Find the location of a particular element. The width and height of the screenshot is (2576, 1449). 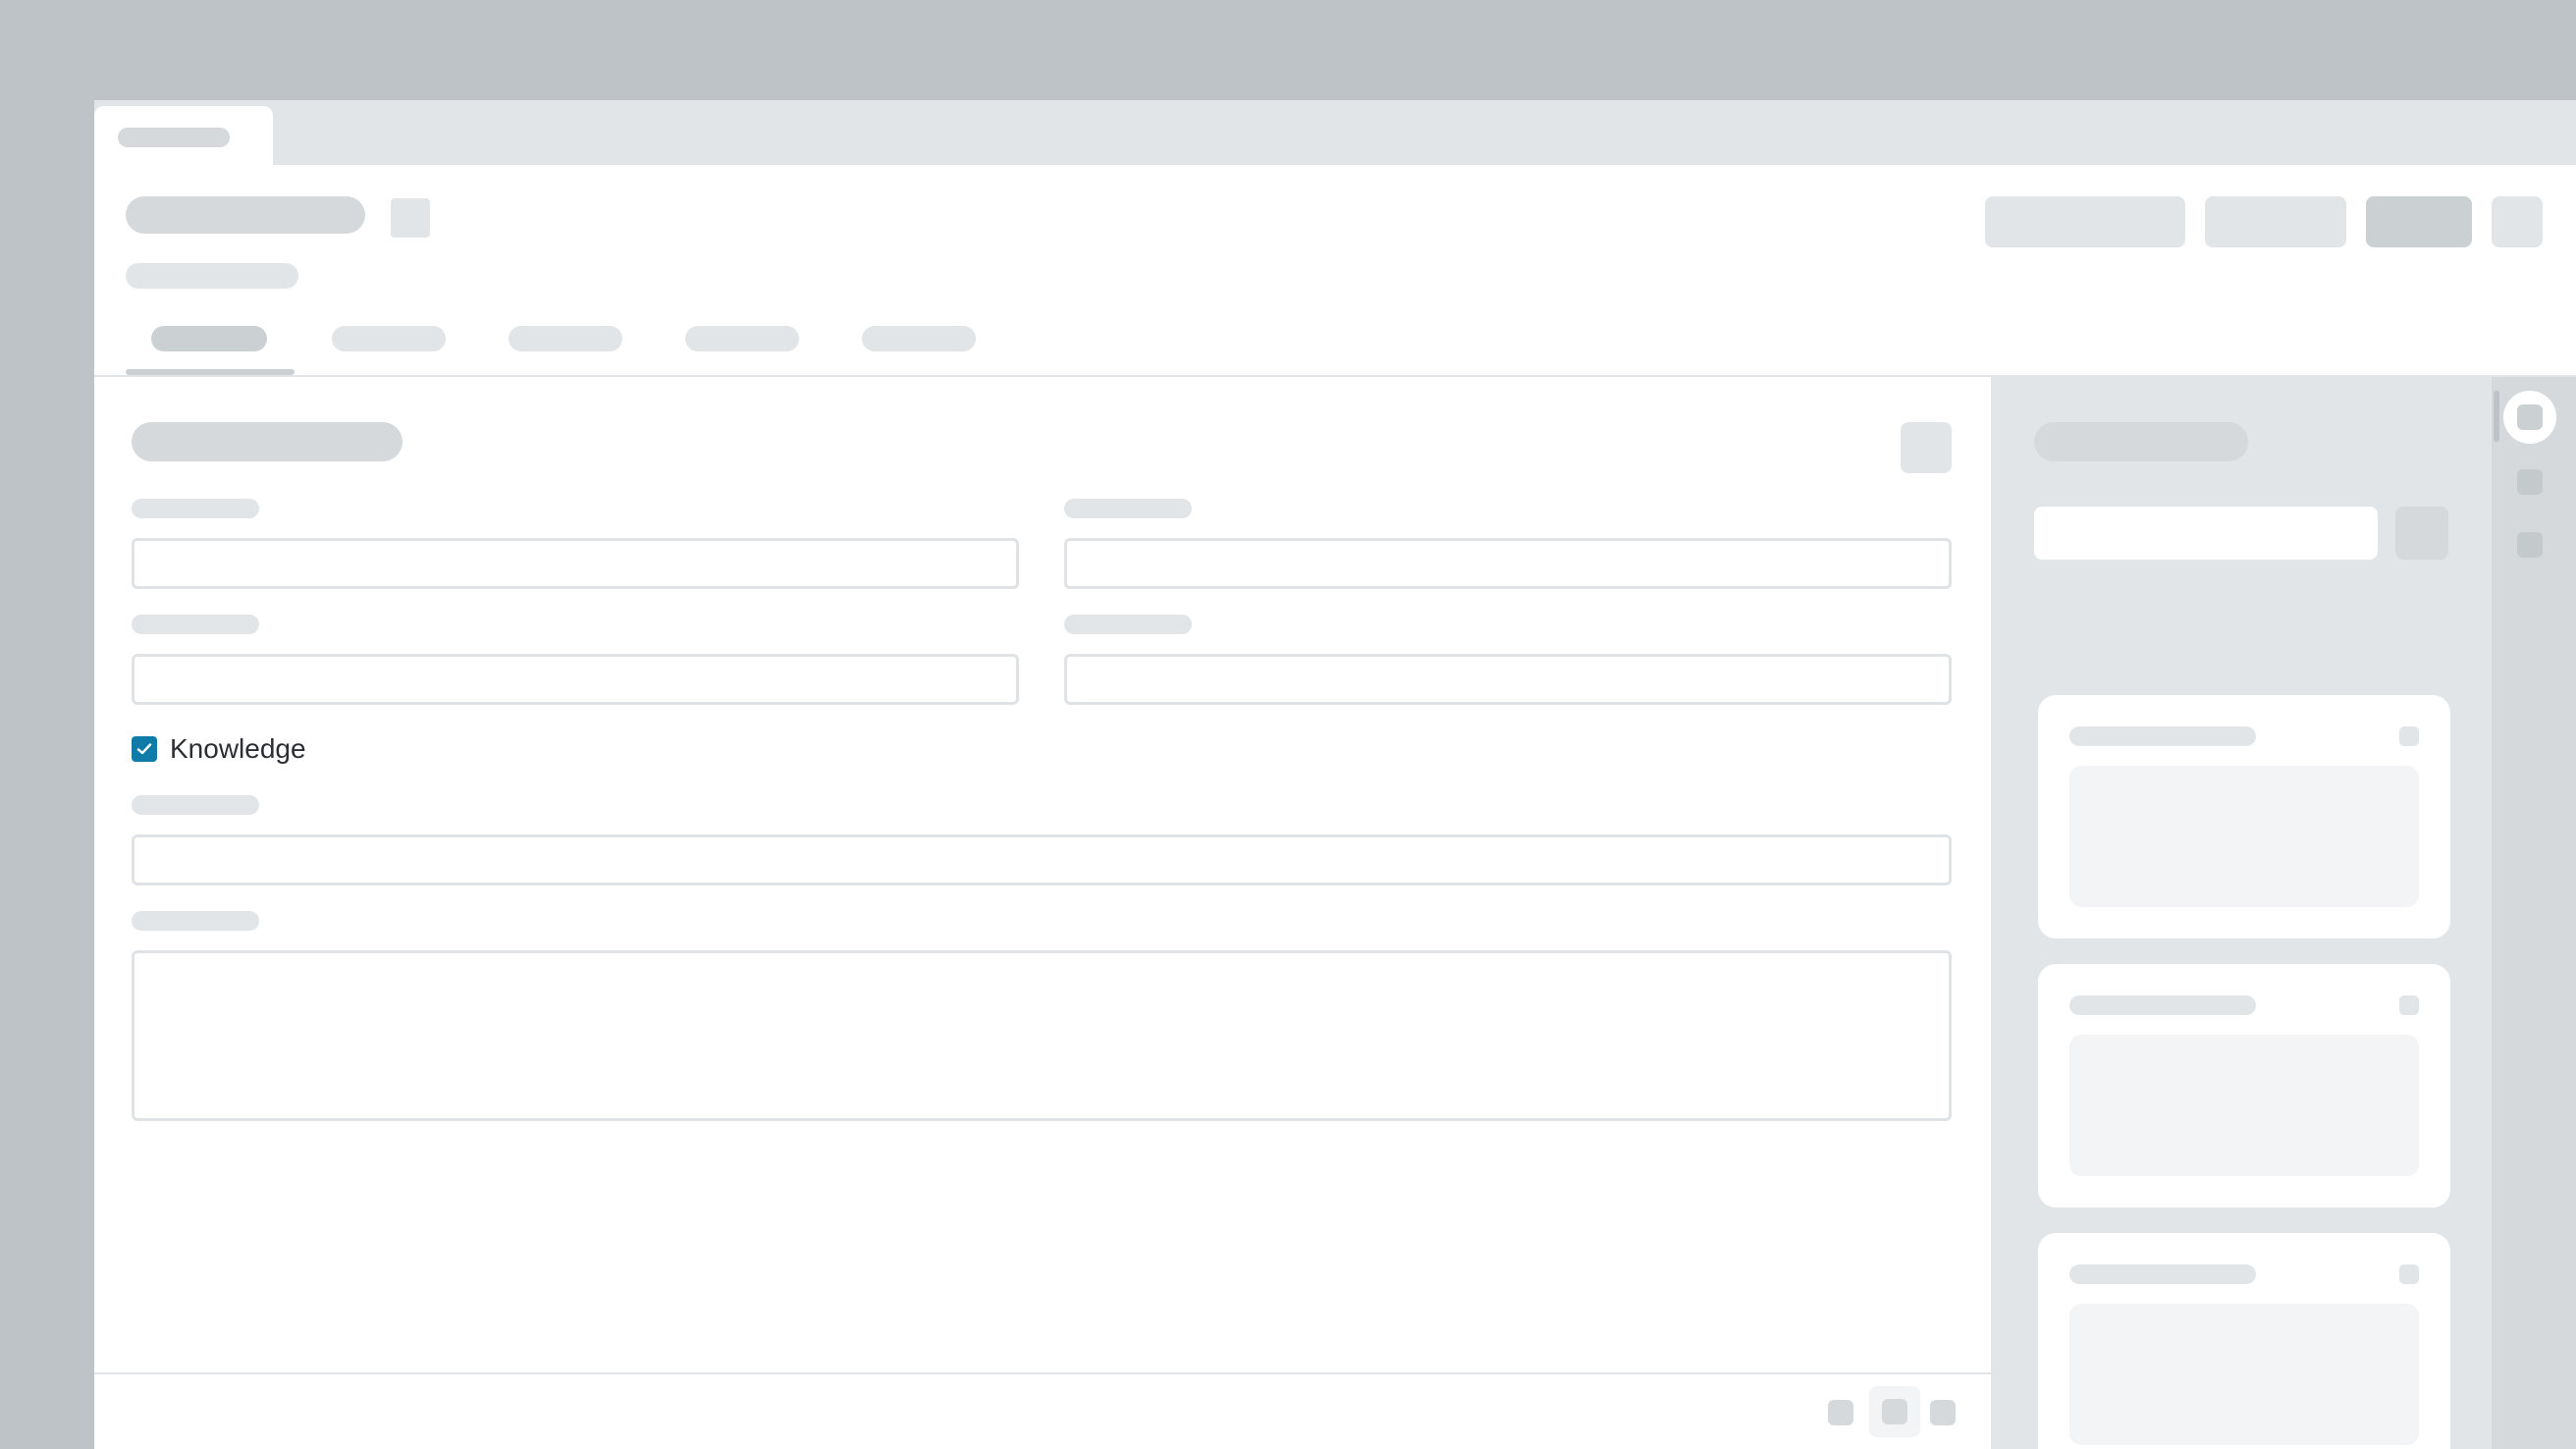

section-action-button is located at coordinates (1926, 447).